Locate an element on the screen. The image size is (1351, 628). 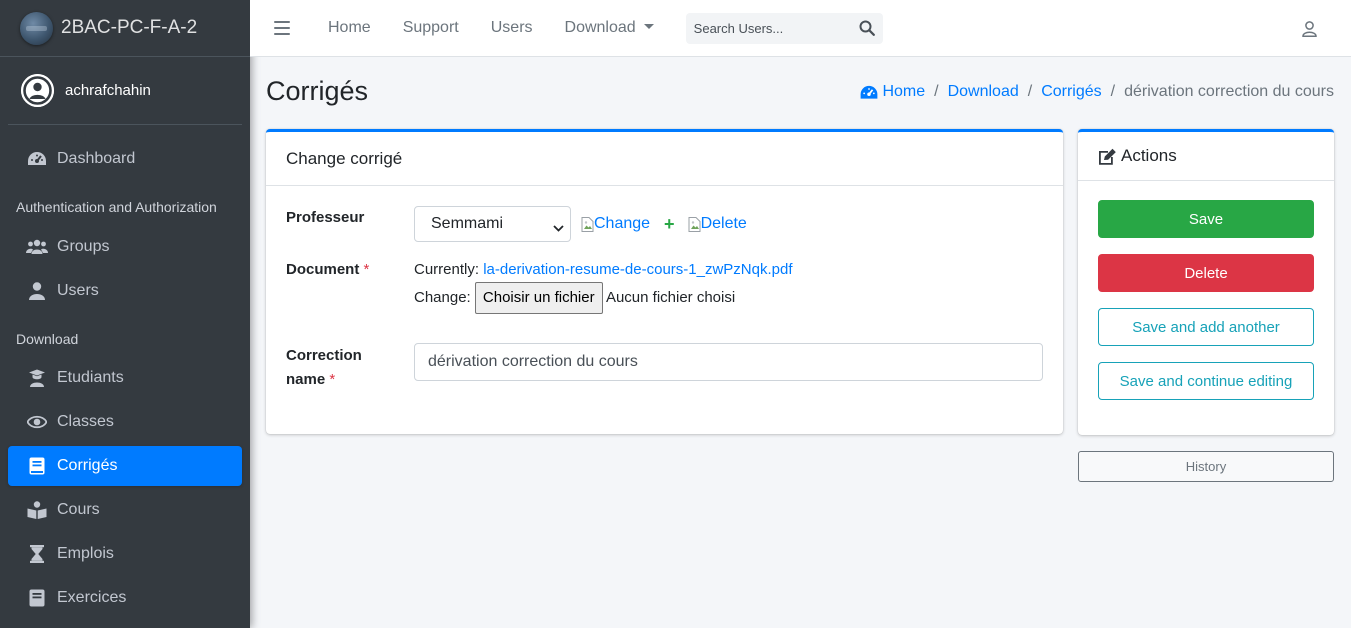
breadcrumb-home: Home is located at coordinates (903, 92).